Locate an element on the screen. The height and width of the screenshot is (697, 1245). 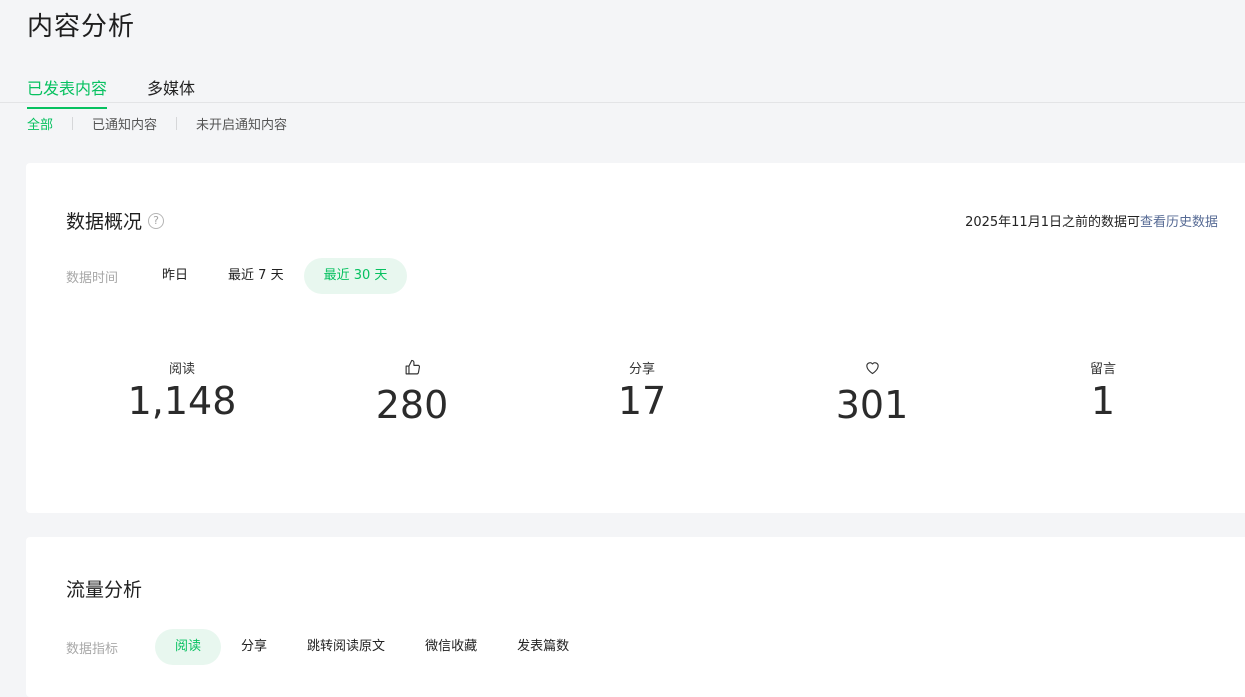
heart-icon is located at coordinates (872, 367).